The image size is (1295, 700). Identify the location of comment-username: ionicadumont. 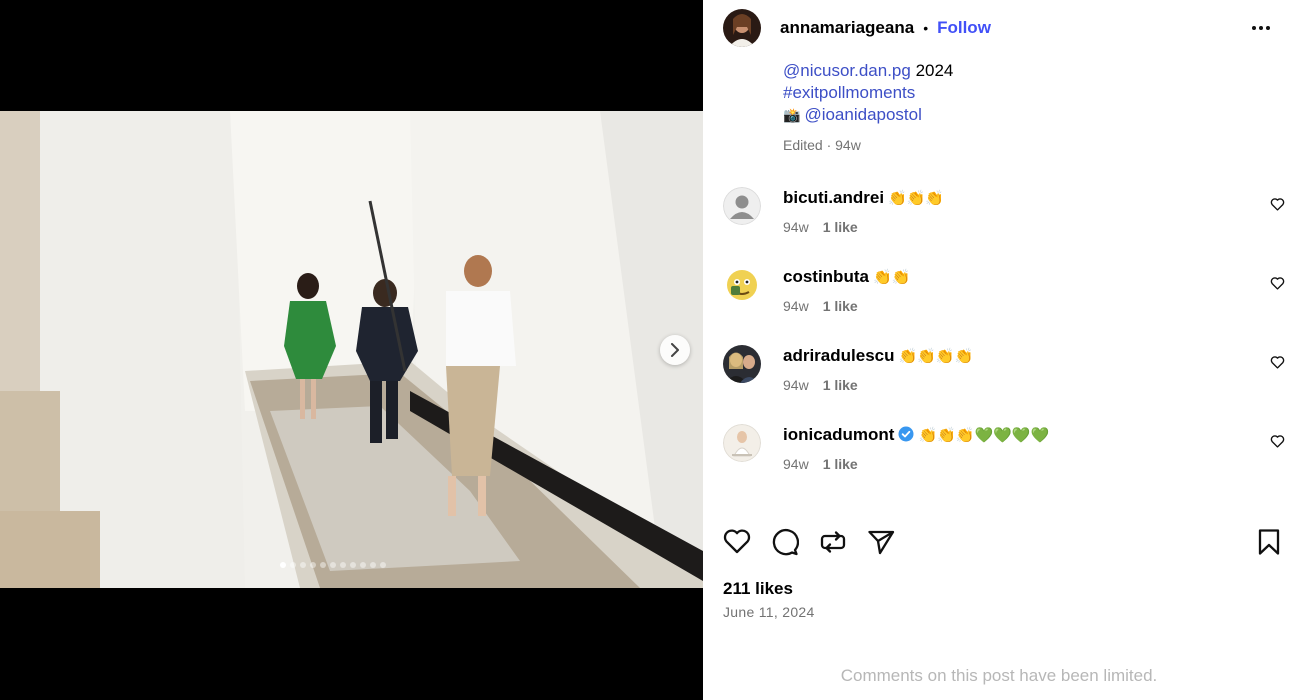
(838, 434).